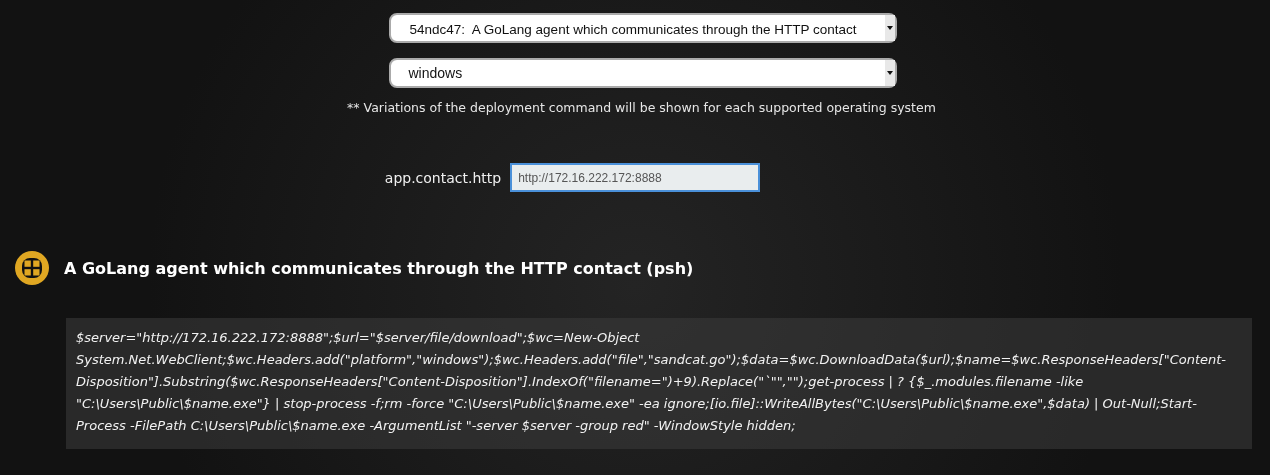 This screenshot has height=475, width=1270. What do you see at coordinates (642, 73) in the screenshot?
I see `platform-select: windows` at bounding box center [642, 73].